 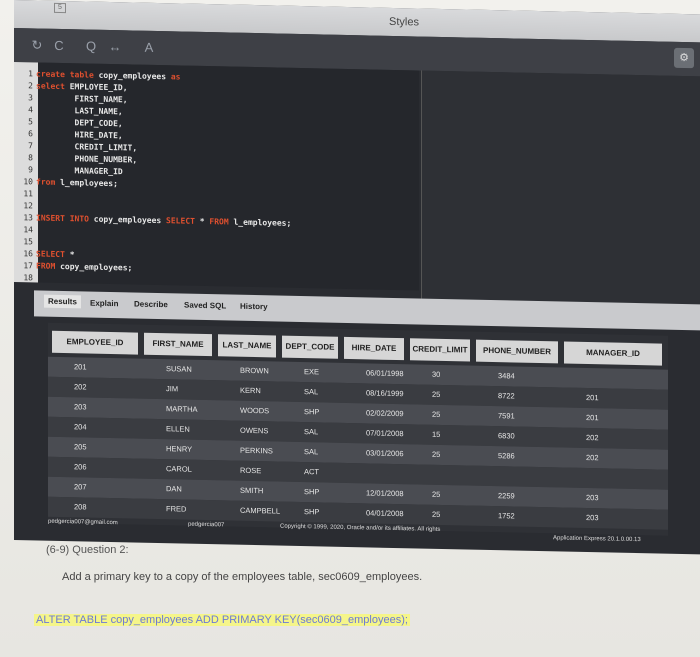 What do you see at coordinates (250, 390) in the screenshot?
I see `table-cell: KERN` at bounding box center [250, 390].